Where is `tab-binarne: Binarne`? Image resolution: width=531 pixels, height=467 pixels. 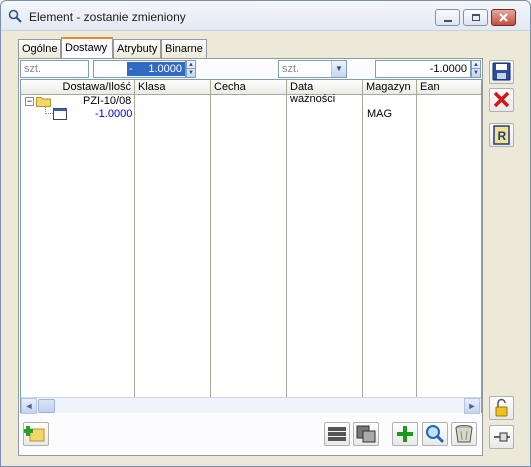 tab-binarne: Binarne is located at coordinates (184, 48).